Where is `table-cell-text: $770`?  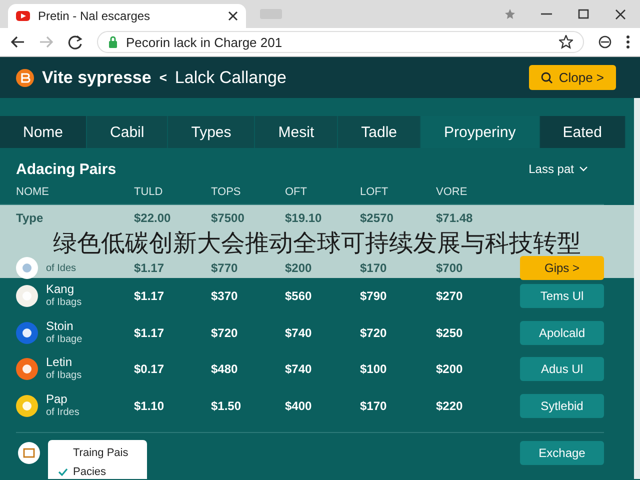 table-cell-text: $770 is located at coordinates (225, 268).